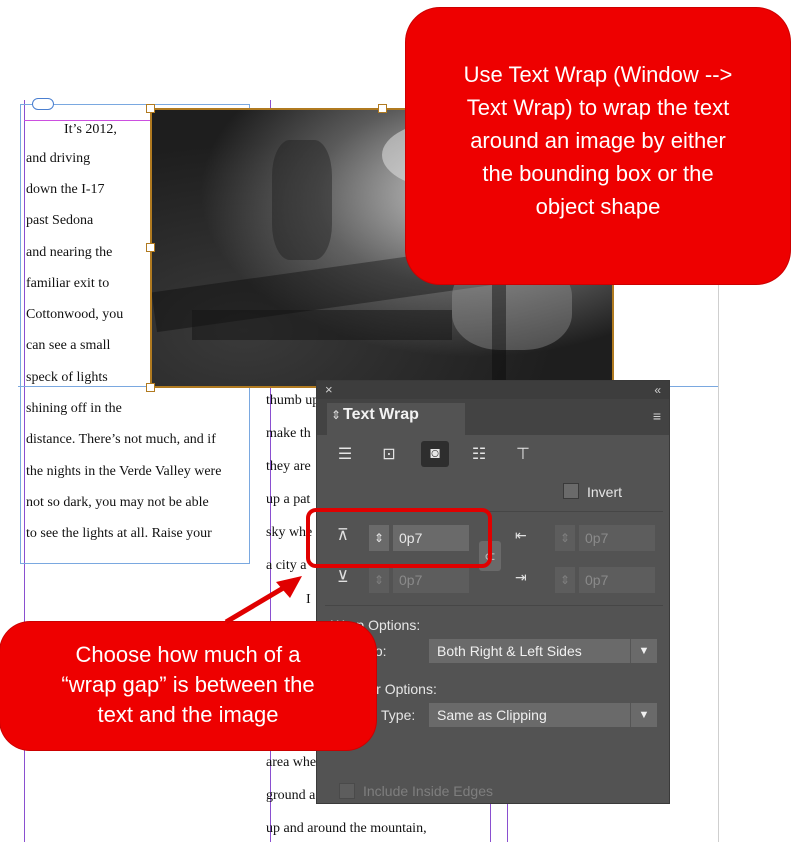 The image size is (804, 842). What do you see at coordinates (565, 580) in the screenshot?
I see `right-offset-stepper: ⇕` at bounding box center [565, 580].